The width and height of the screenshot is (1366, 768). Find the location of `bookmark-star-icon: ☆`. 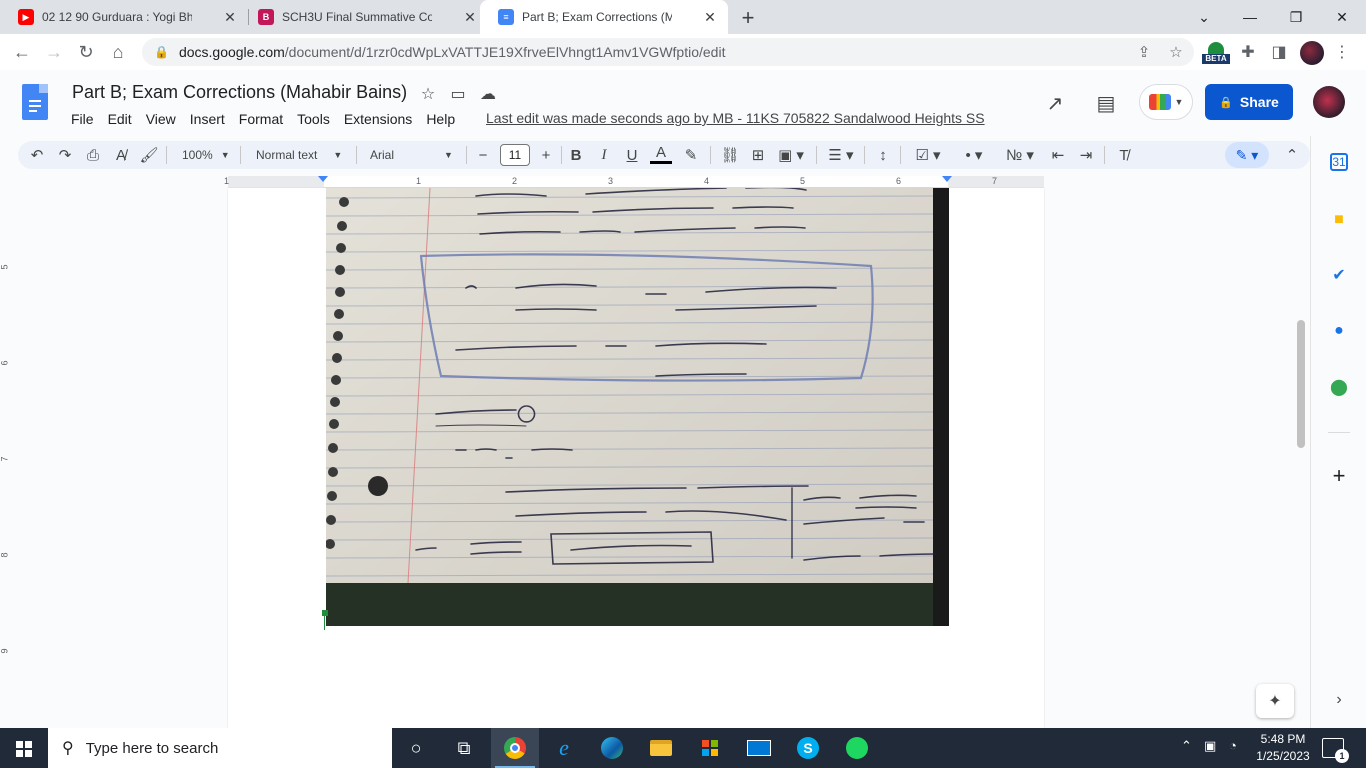

bookmark-star-icon: ☆ is located at coordinates (1176, 52).